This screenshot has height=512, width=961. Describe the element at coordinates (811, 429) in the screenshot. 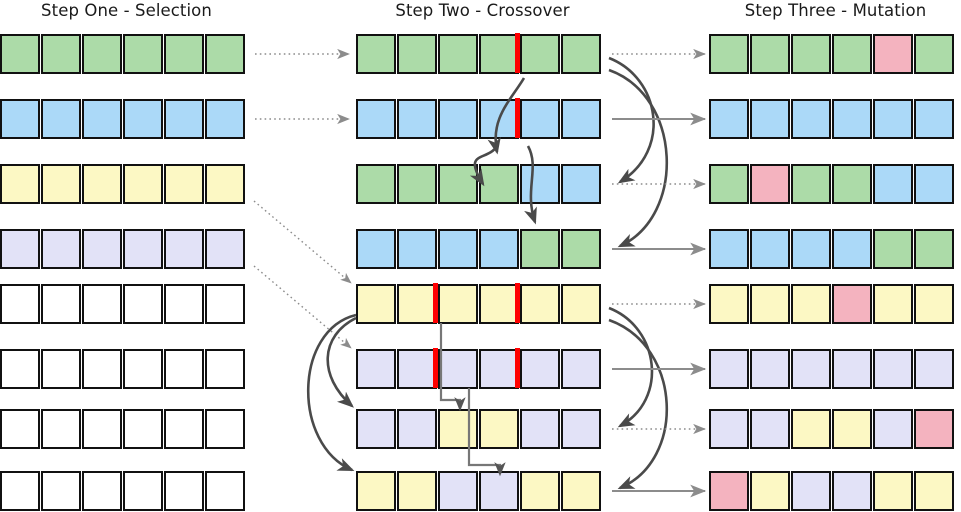

I see `gene-cell-mutation-r7-c3` at that location.